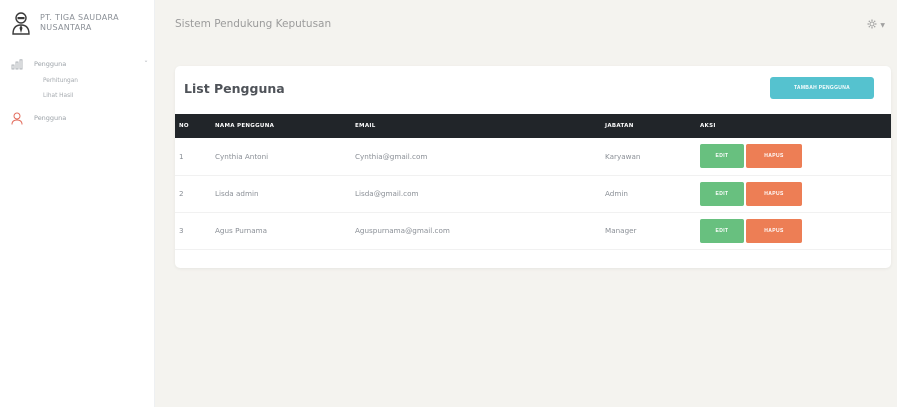  I want to click on gear-icon, so click(872, 25).